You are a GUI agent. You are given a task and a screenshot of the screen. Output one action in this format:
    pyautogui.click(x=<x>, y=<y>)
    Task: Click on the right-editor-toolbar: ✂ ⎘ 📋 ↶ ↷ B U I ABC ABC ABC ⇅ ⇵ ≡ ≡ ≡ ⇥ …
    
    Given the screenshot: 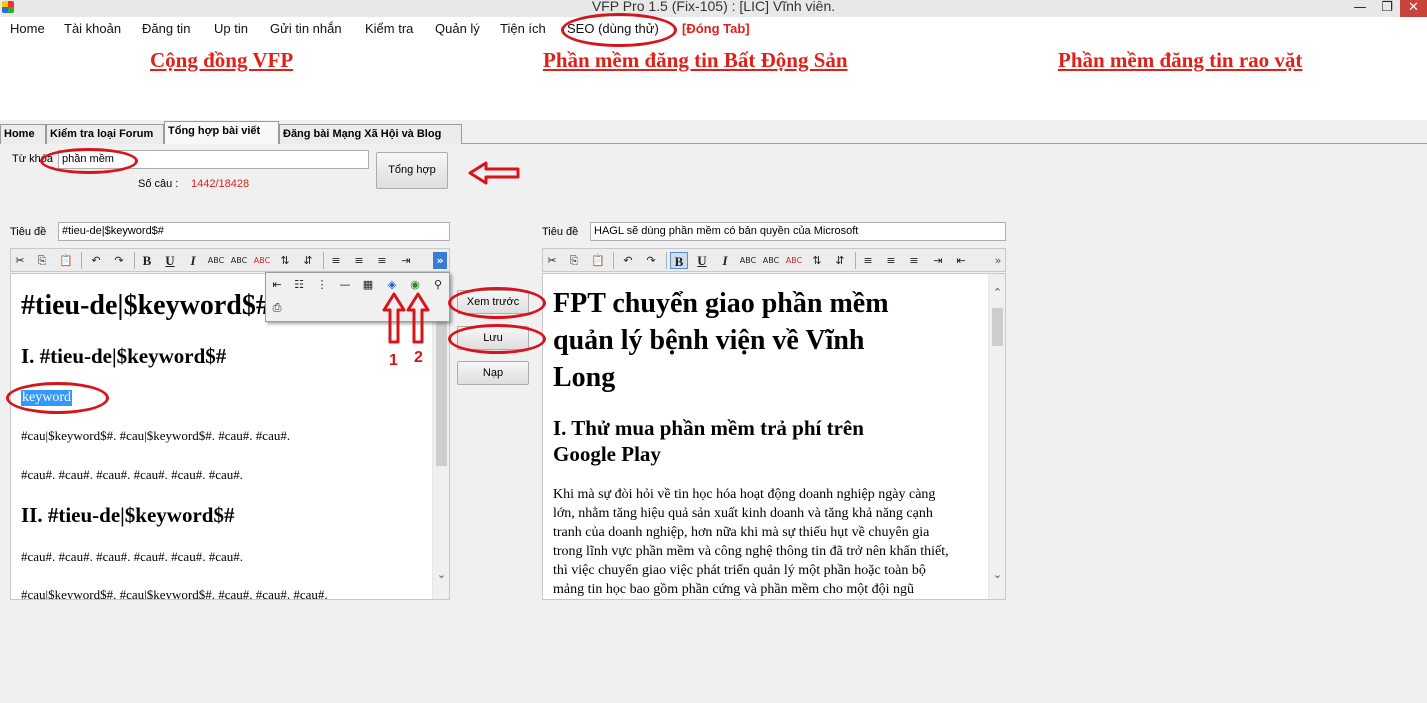 What is the action you would take?
    pyautogui.click(x=774, y=260)
    